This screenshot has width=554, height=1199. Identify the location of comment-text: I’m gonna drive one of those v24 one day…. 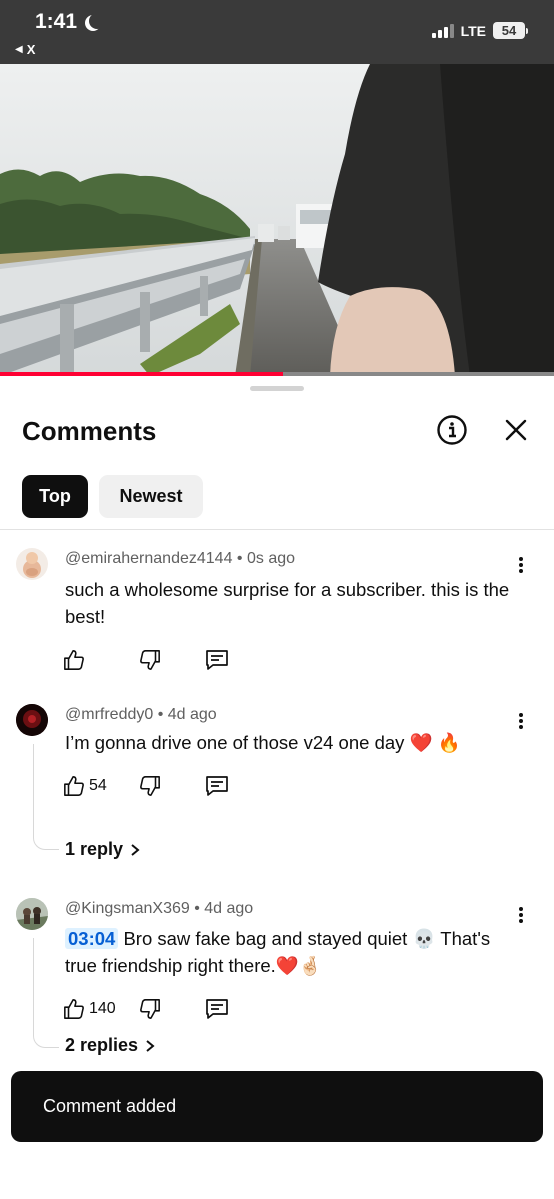
(263, 742).